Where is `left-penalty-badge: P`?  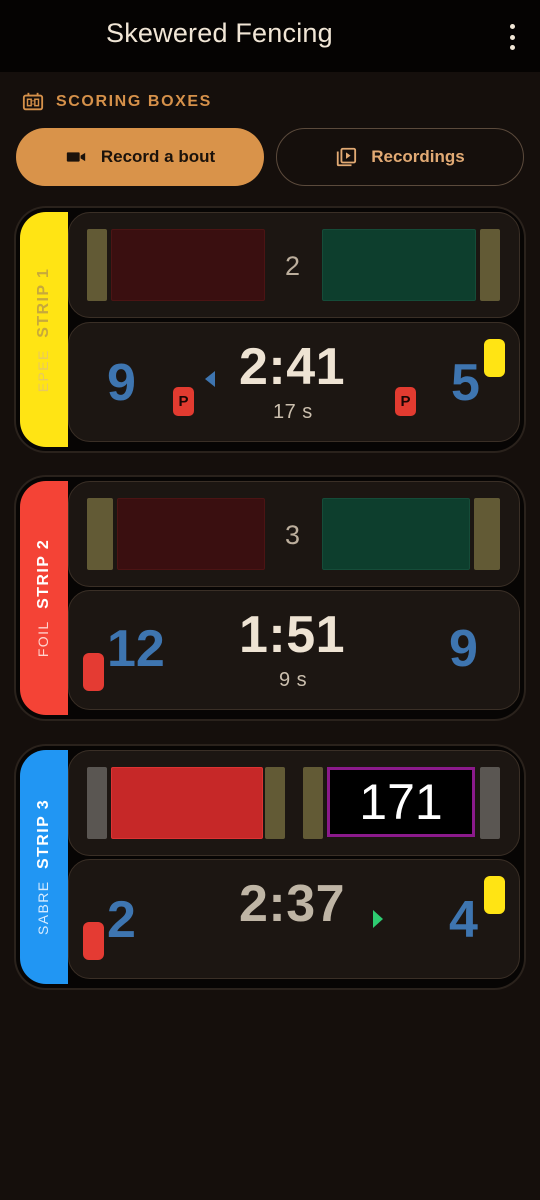
left-penalty-badge: P is located at coordinates (183, 401).